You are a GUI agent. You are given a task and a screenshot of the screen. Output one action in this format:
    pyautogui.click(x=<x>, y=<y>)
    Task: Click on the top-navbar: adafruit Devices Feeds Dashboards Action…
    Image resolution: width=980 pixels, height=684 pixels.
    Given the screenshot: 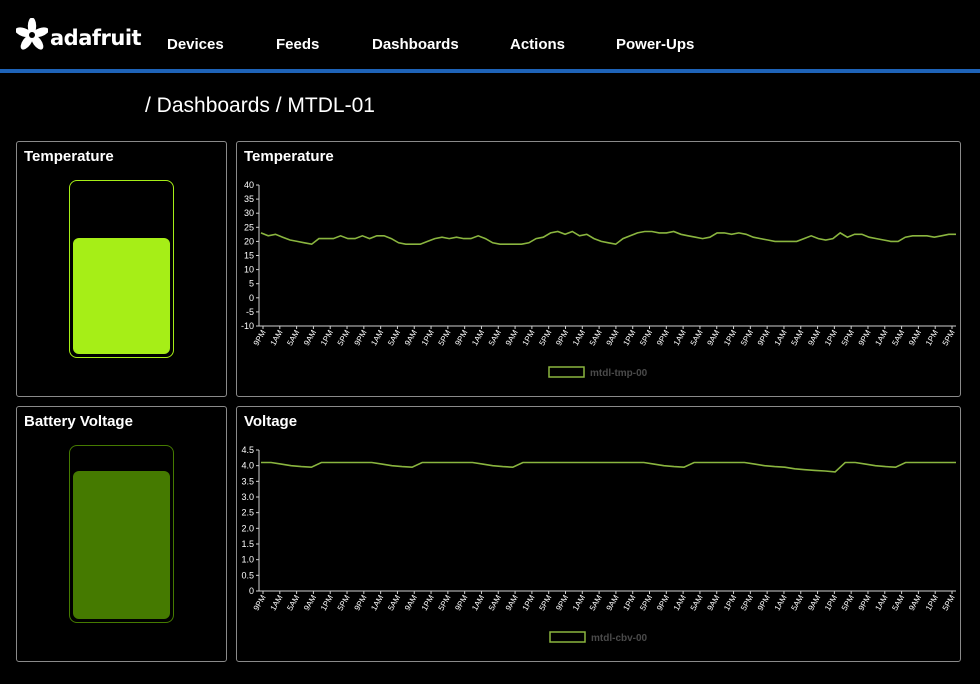 What is the action you would take?
    pyautogui.click(x=490, y=34)
    